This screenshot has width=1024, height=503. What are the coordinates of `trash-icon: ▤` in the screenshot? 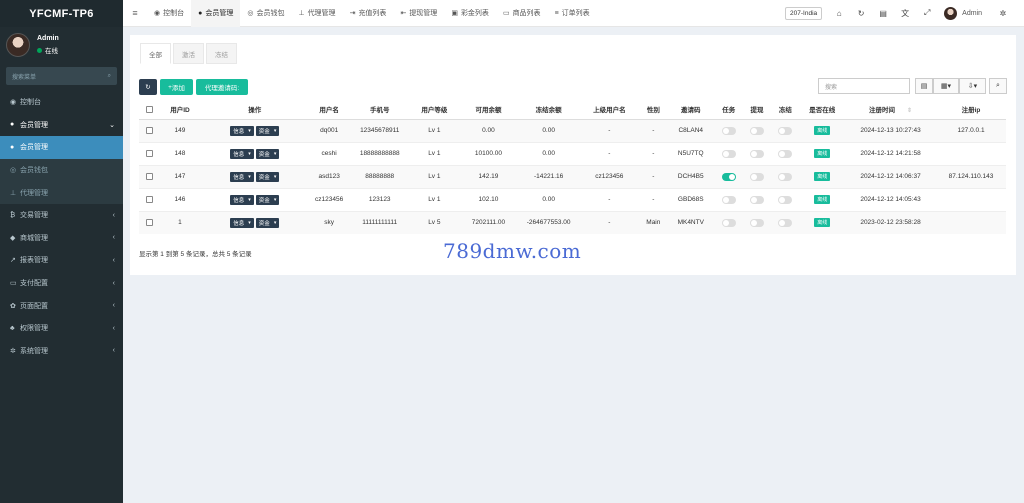 It's located at (883, 13).